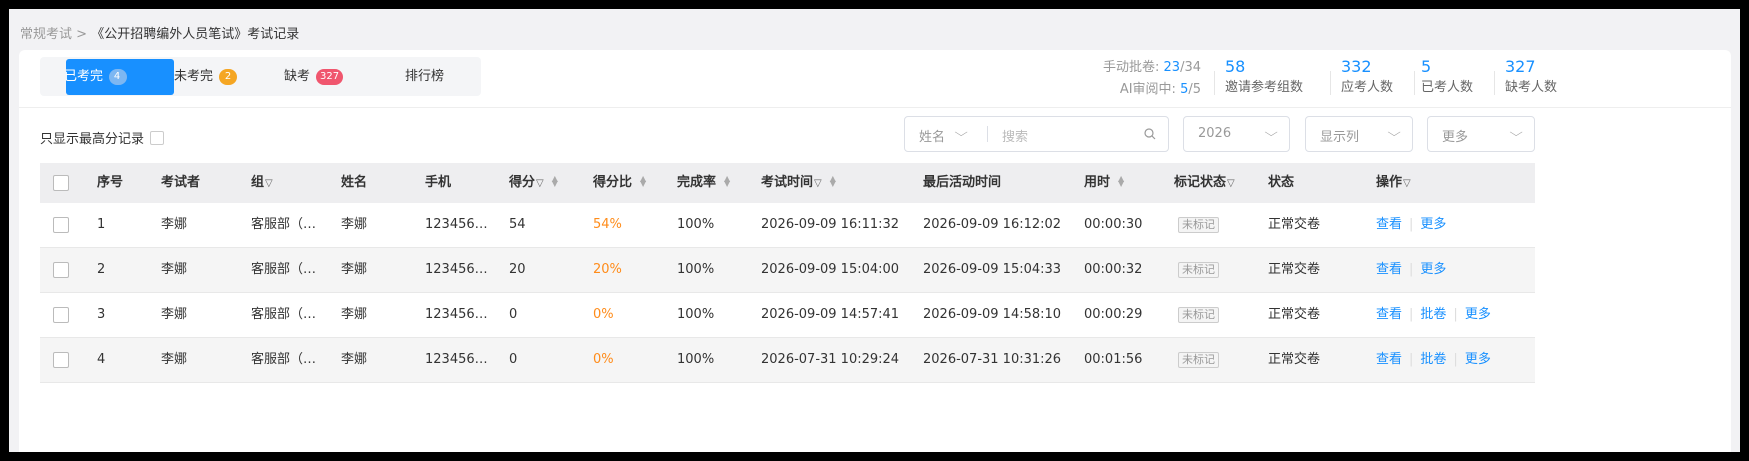 This screenshot has height=461, width=1749. What do you see at coordinates (1535, 78) in the screenshot?
I see `stat-absent: 327 缺考人数` at bounding box center [1535, 78].